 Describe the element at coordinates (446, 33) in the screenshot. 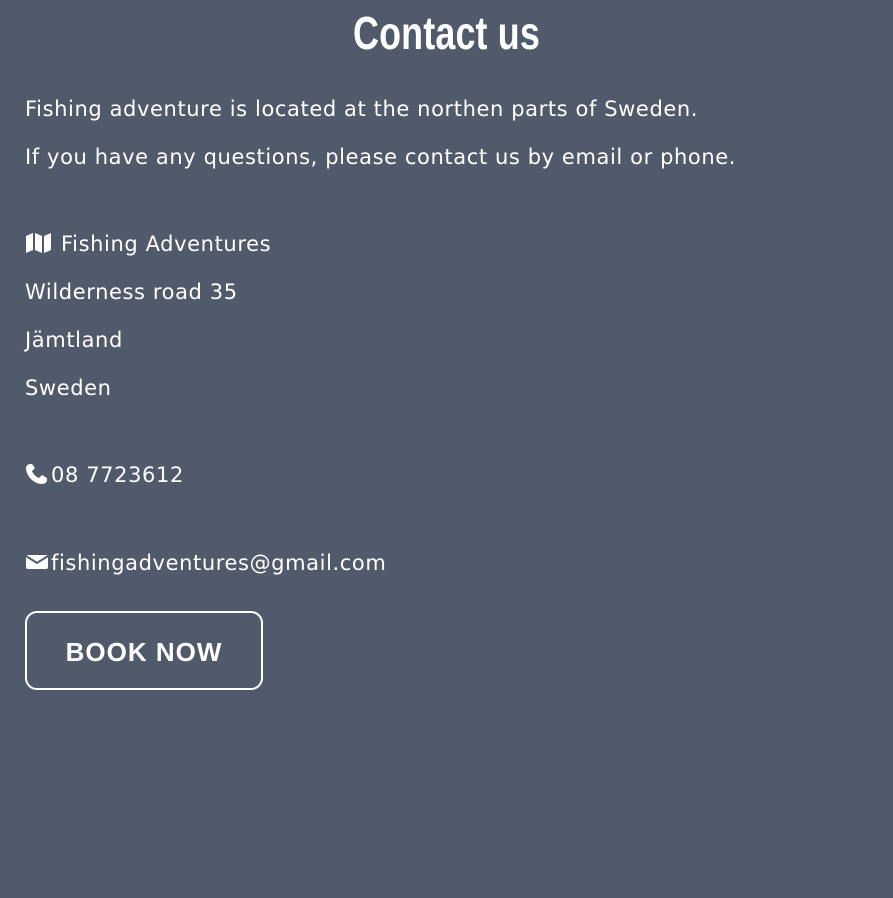

I see `page-title: Contact us` at that location.